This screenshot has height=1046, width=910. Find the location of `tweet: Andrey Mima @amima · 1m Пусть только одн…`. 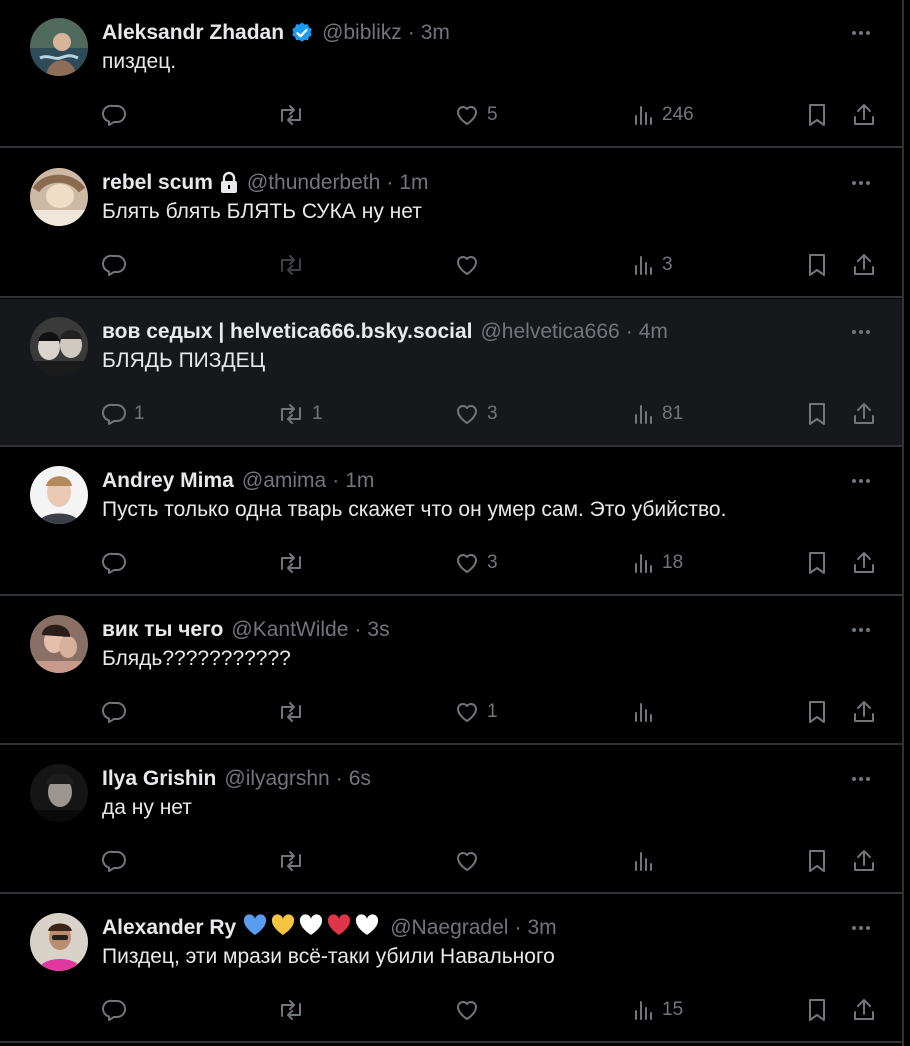

tweet: Andrey Mima @amima · 1m Пусть только одн… is located at coordinates (451, 522).